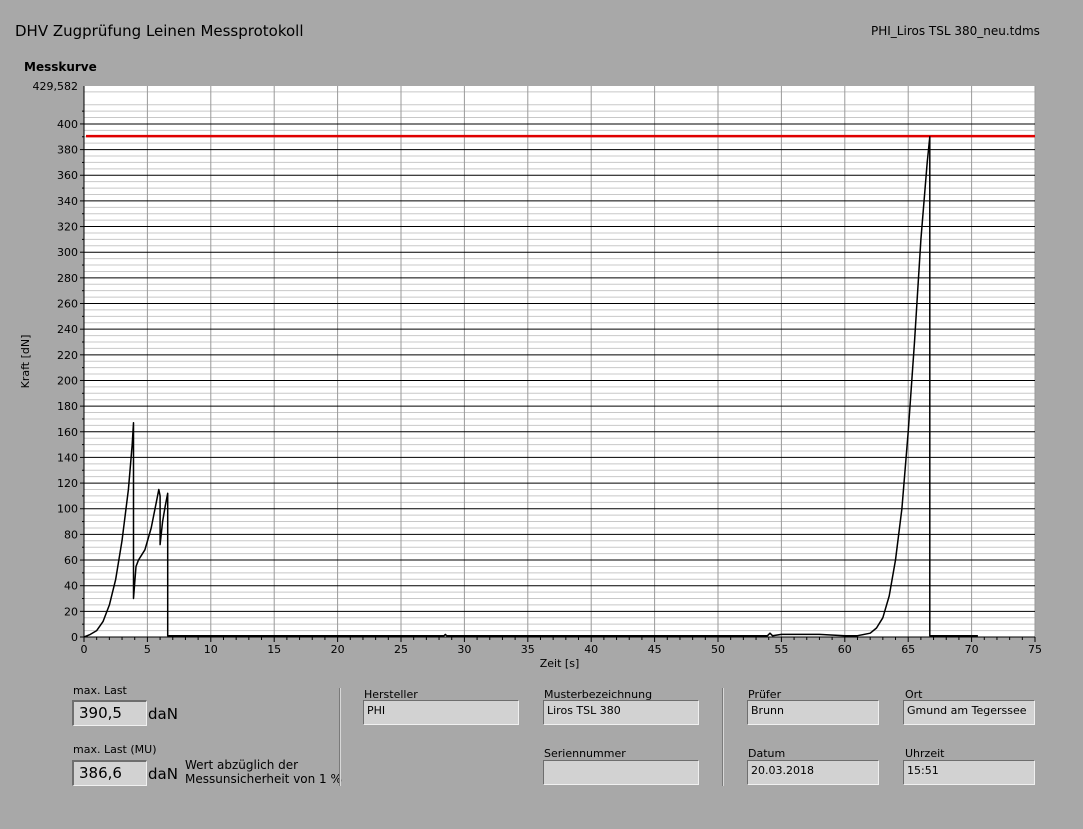  I want to click on x-tick-label: 60, so click(845, 649).